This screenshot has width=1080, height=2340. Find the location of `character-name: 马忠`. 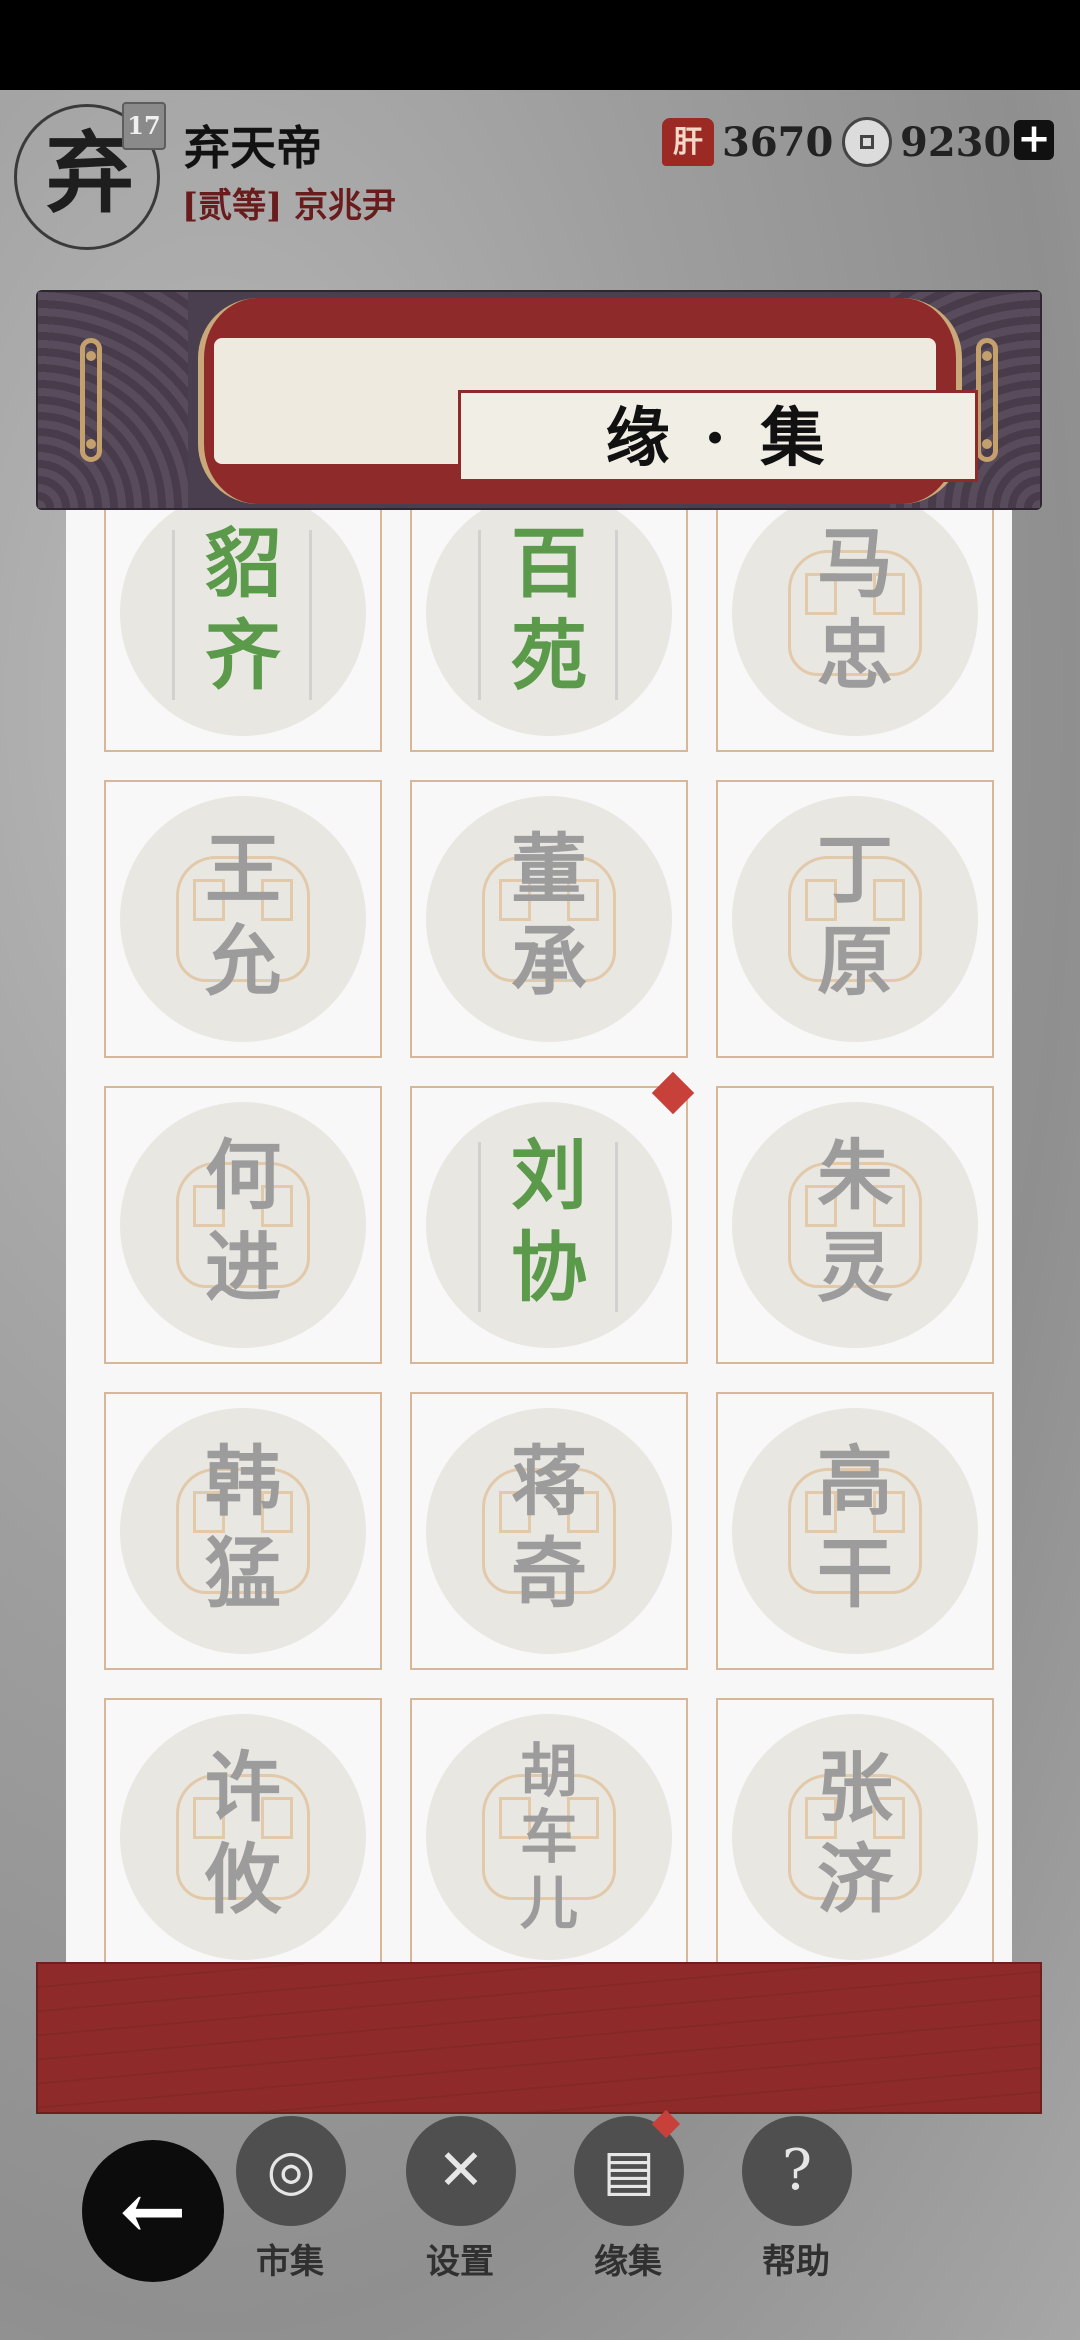

character-name: 马忠 is located at coordinates (855, 610).